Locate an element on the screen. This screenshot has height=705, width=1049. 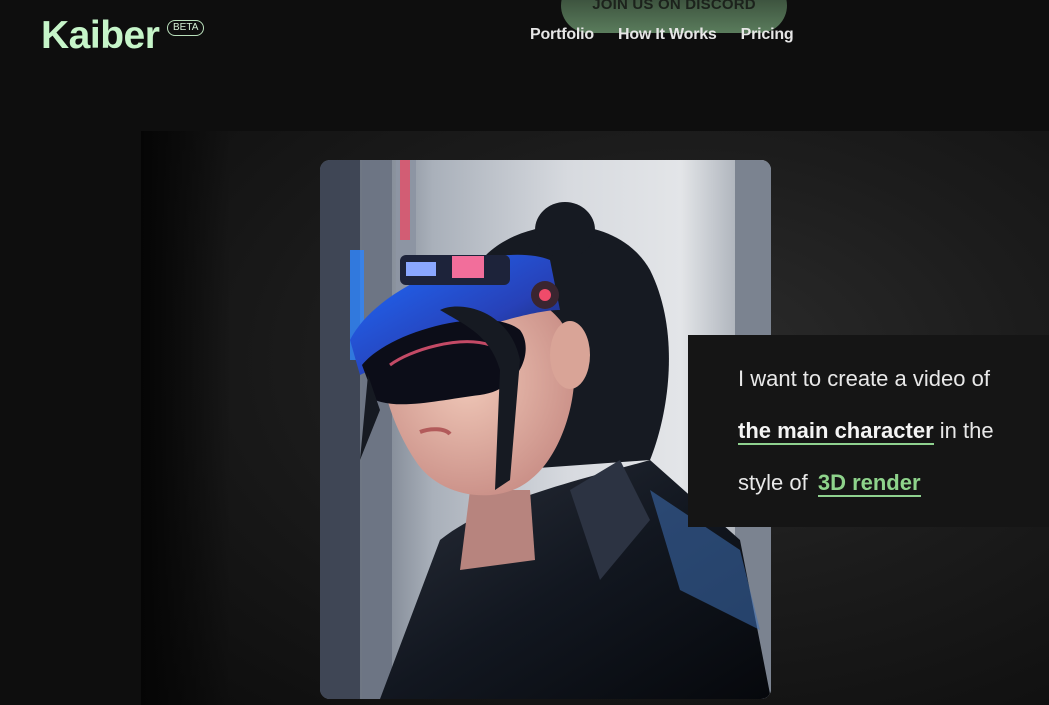
prompt-line-2: the main character in the is located at coordinates (893, 437).